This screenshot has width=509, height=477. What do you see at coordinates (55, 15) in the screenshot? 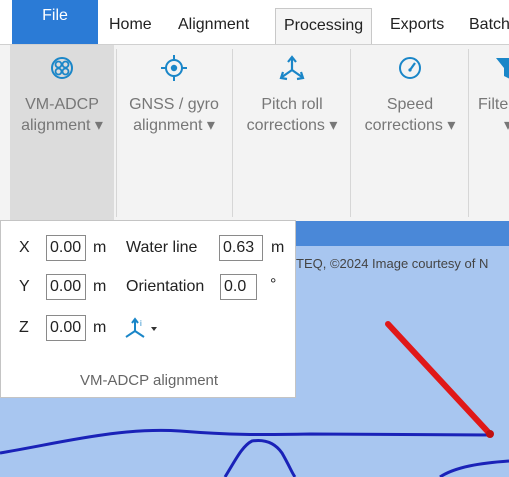
I see `tab-file-label: File` at bounding box center [55, 15].